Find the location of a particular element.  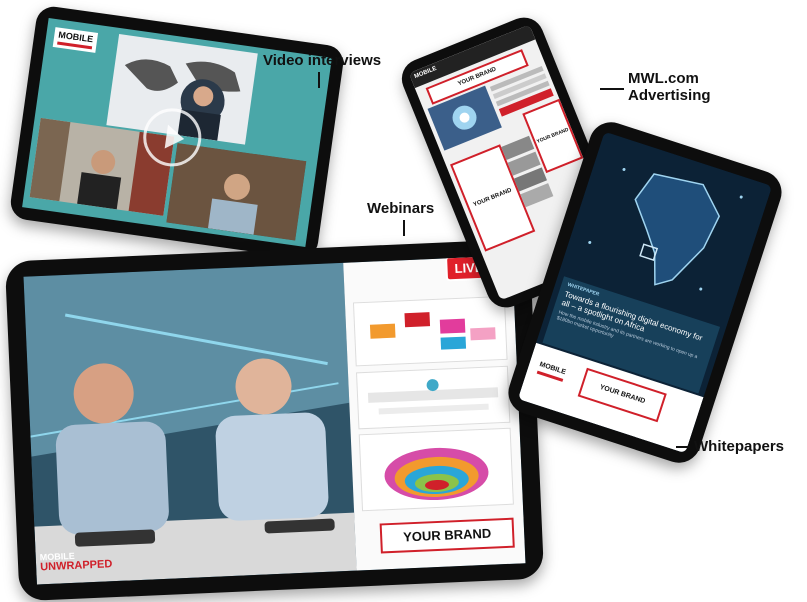

slide-flow-icon is located at coordinates (433, 397).